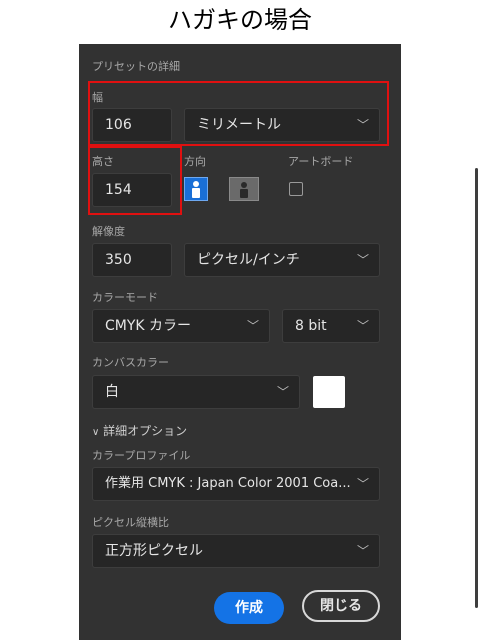 This screenshot has width=480, height=640. Describe the element at coordinates (196, 392) in the screenshot. I see `canvas-color-select: 白 ﹀` at that location.